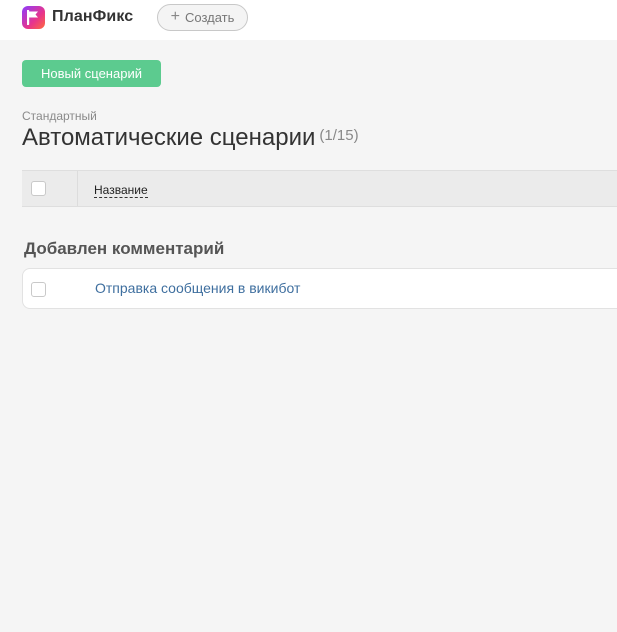 The image size is (617, 632). Describe the element at coordinates (197, 288) in the screenshot. I see `scenario-link: Отправка сообщения в викибот` at that location.